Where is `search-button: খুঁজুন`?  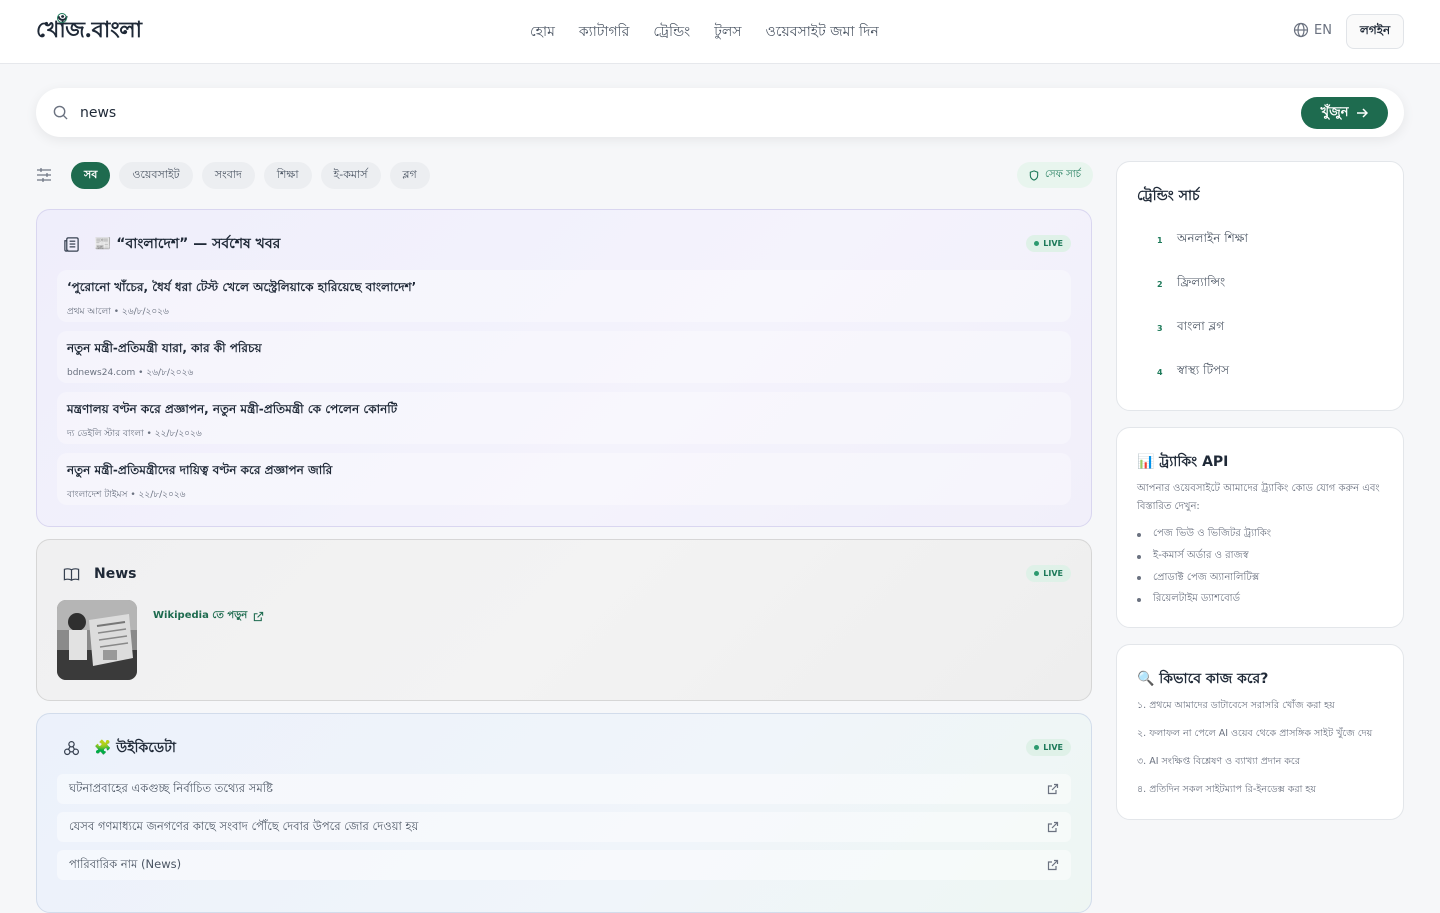
search-button: খুঁজুন is located at coordinates (1344, 113).